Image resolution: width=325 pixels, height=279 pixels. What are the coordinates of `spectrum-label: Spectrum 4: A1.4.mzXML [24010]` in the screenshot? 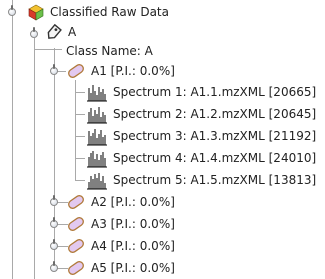 It's located at (215, 158).